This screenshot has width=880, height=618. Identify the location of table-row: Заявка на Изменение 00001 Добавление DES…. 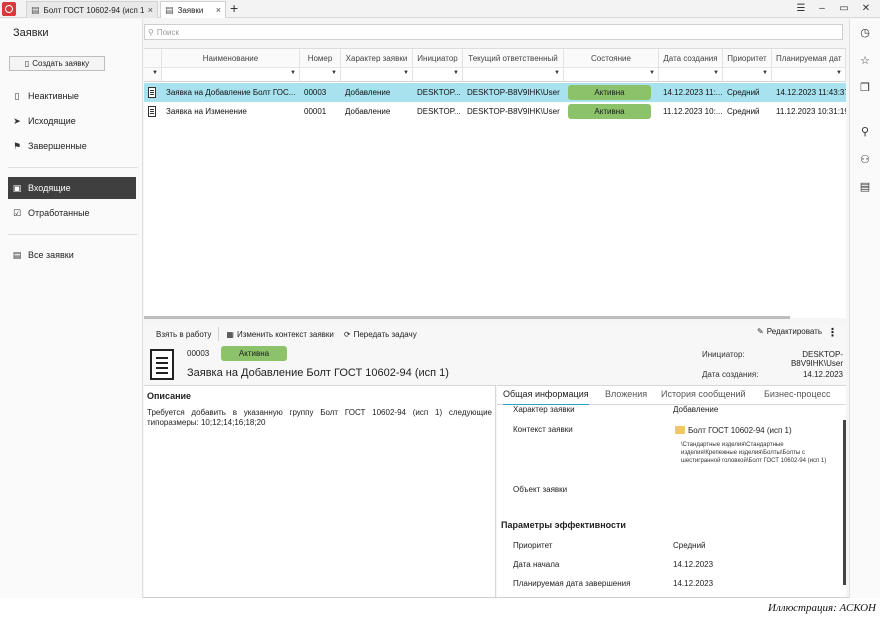
(495, 111).